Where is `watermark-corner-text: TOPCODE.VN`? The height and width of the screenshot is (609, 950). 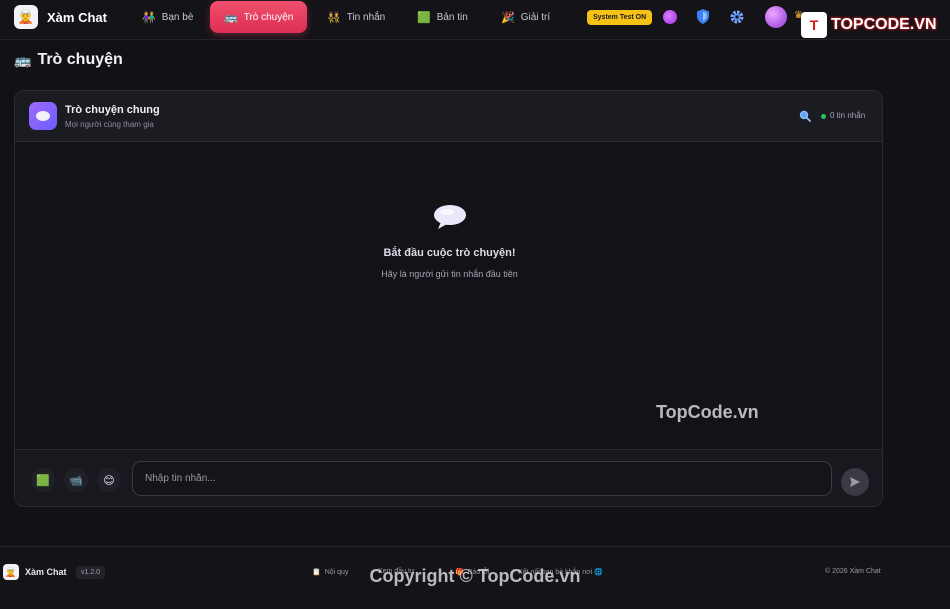 watermark-corner-text: TOPCODE.VN is located at coordinates (884, 24).